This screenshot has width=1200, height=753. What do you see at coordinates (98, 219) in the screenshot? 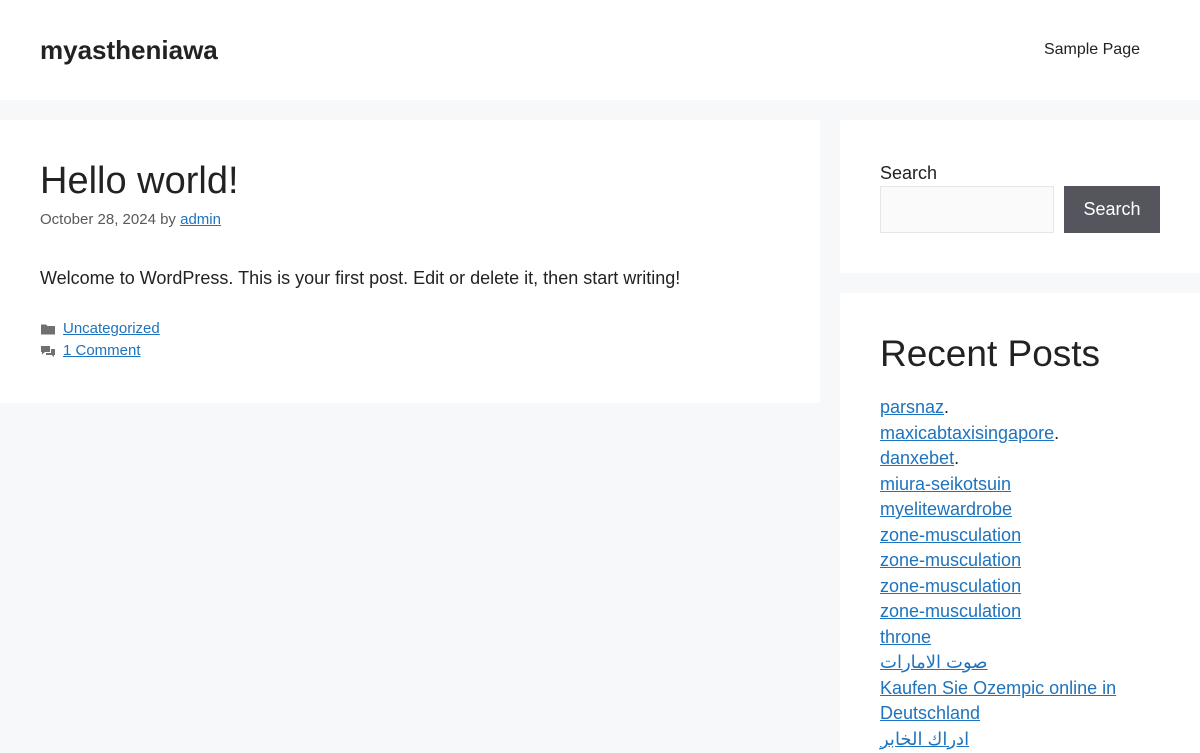
I see `post-date: October 28, 2024` at bounding box center [98, 219].